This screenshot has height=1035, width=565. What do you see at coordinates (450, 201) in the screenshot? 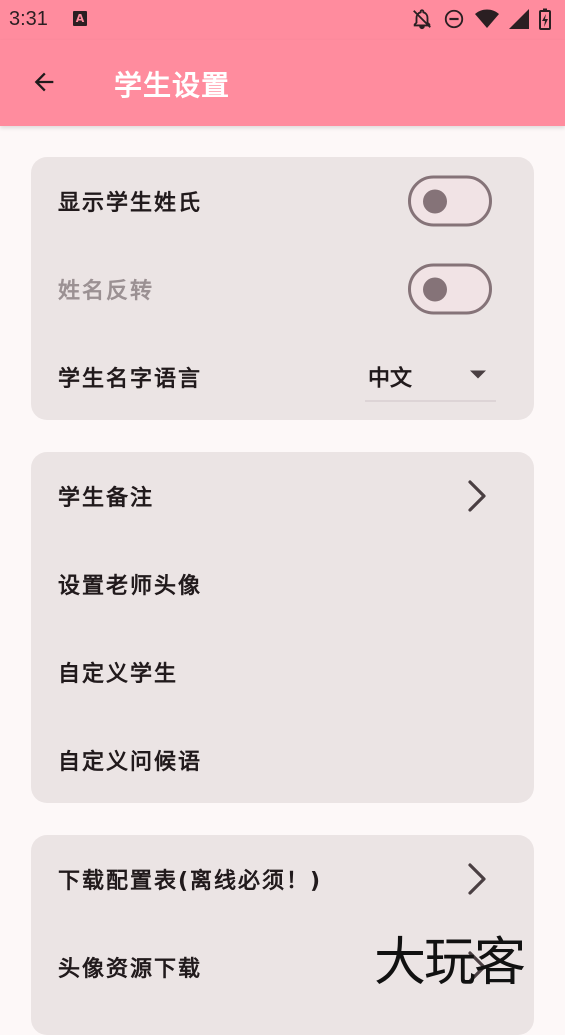
I see `show-surname-switch` at bounding box center [450, 201].